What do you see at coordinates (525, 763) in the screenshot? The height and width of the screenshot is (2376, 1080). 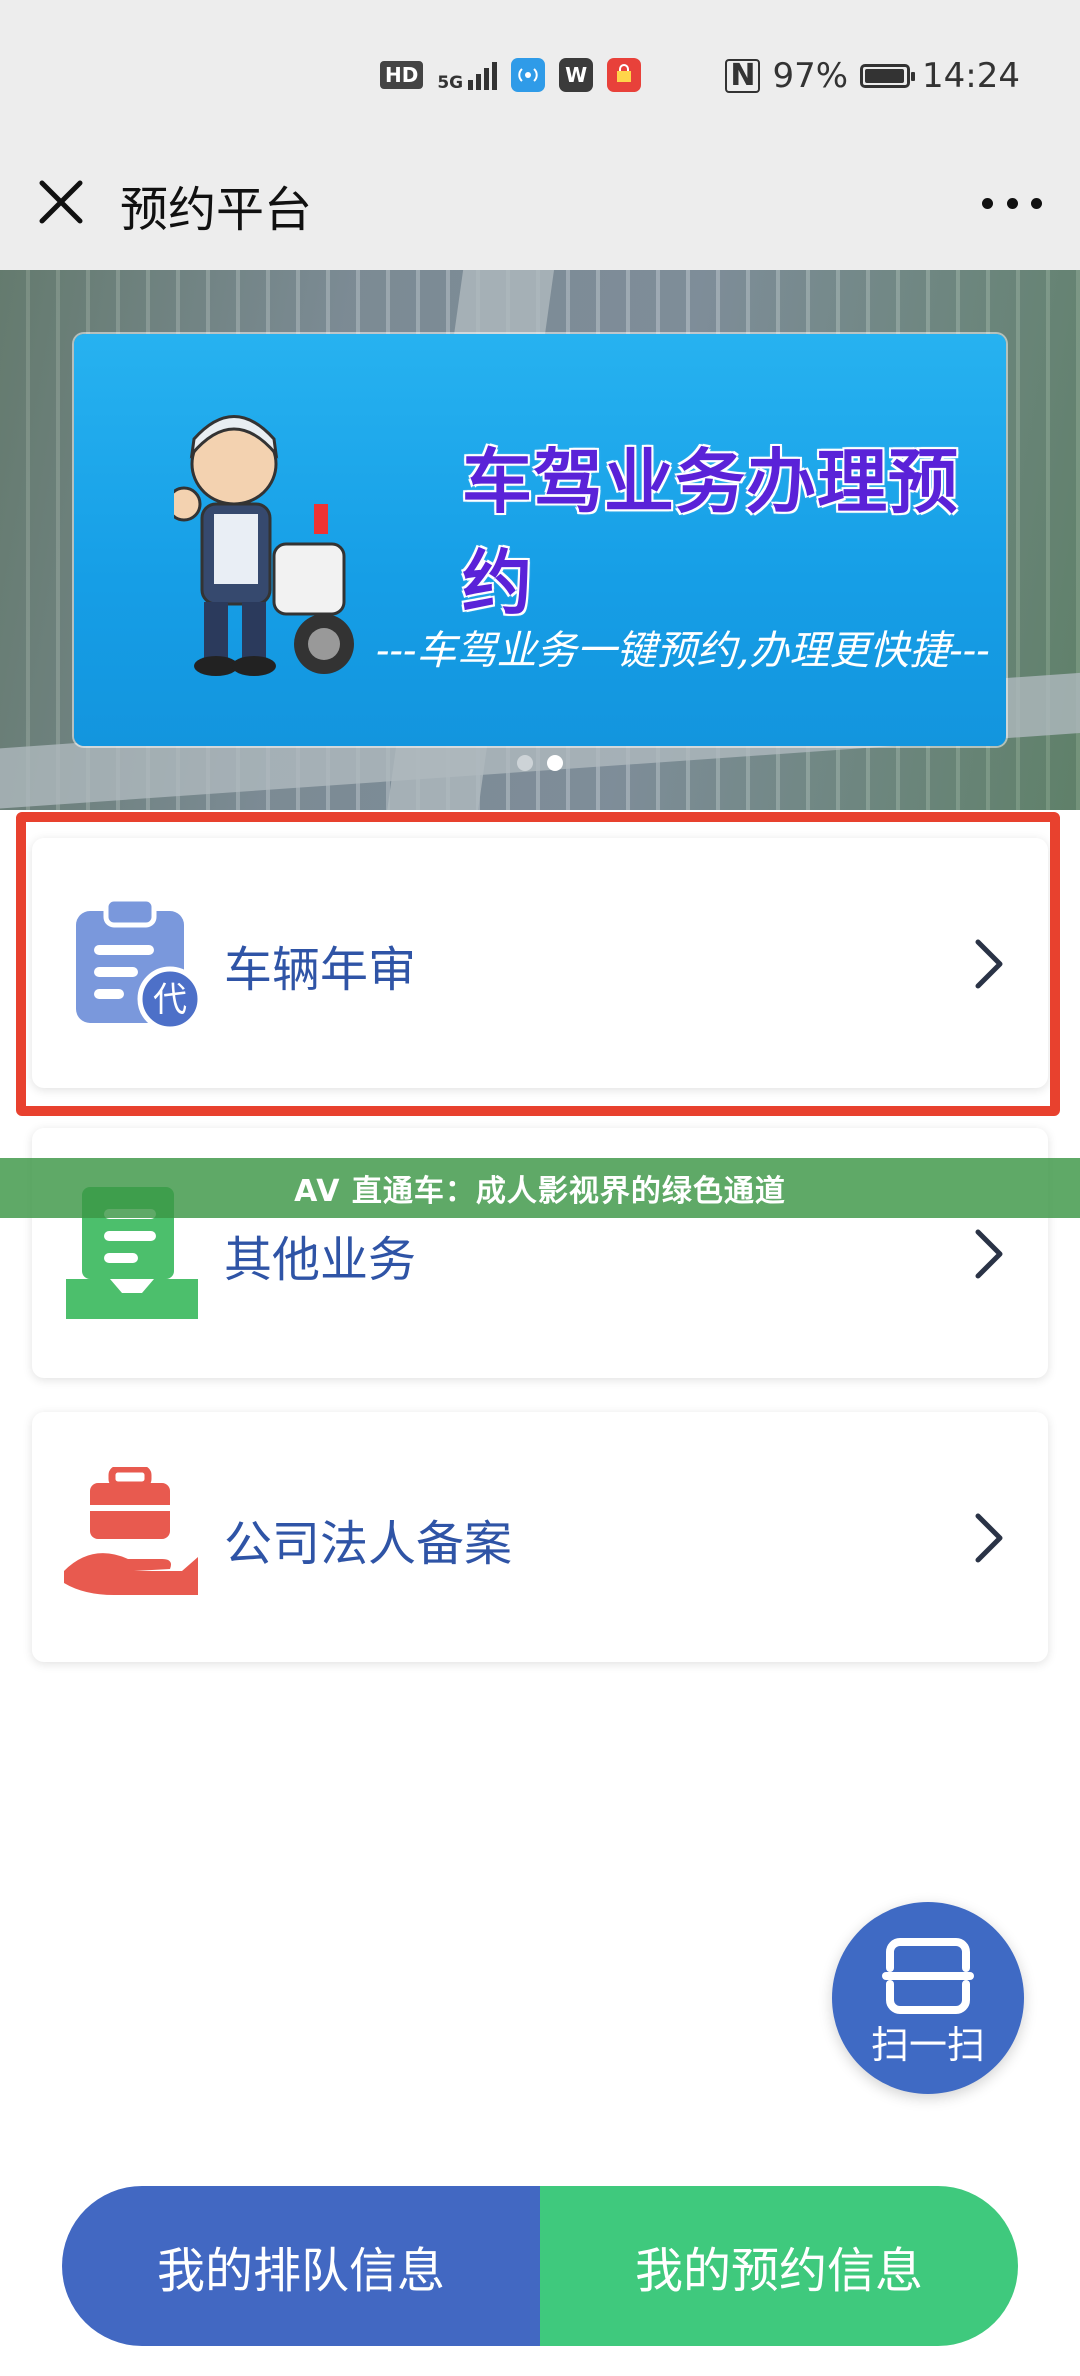 I see `carousel-dot` at bounding box center [525, 763].